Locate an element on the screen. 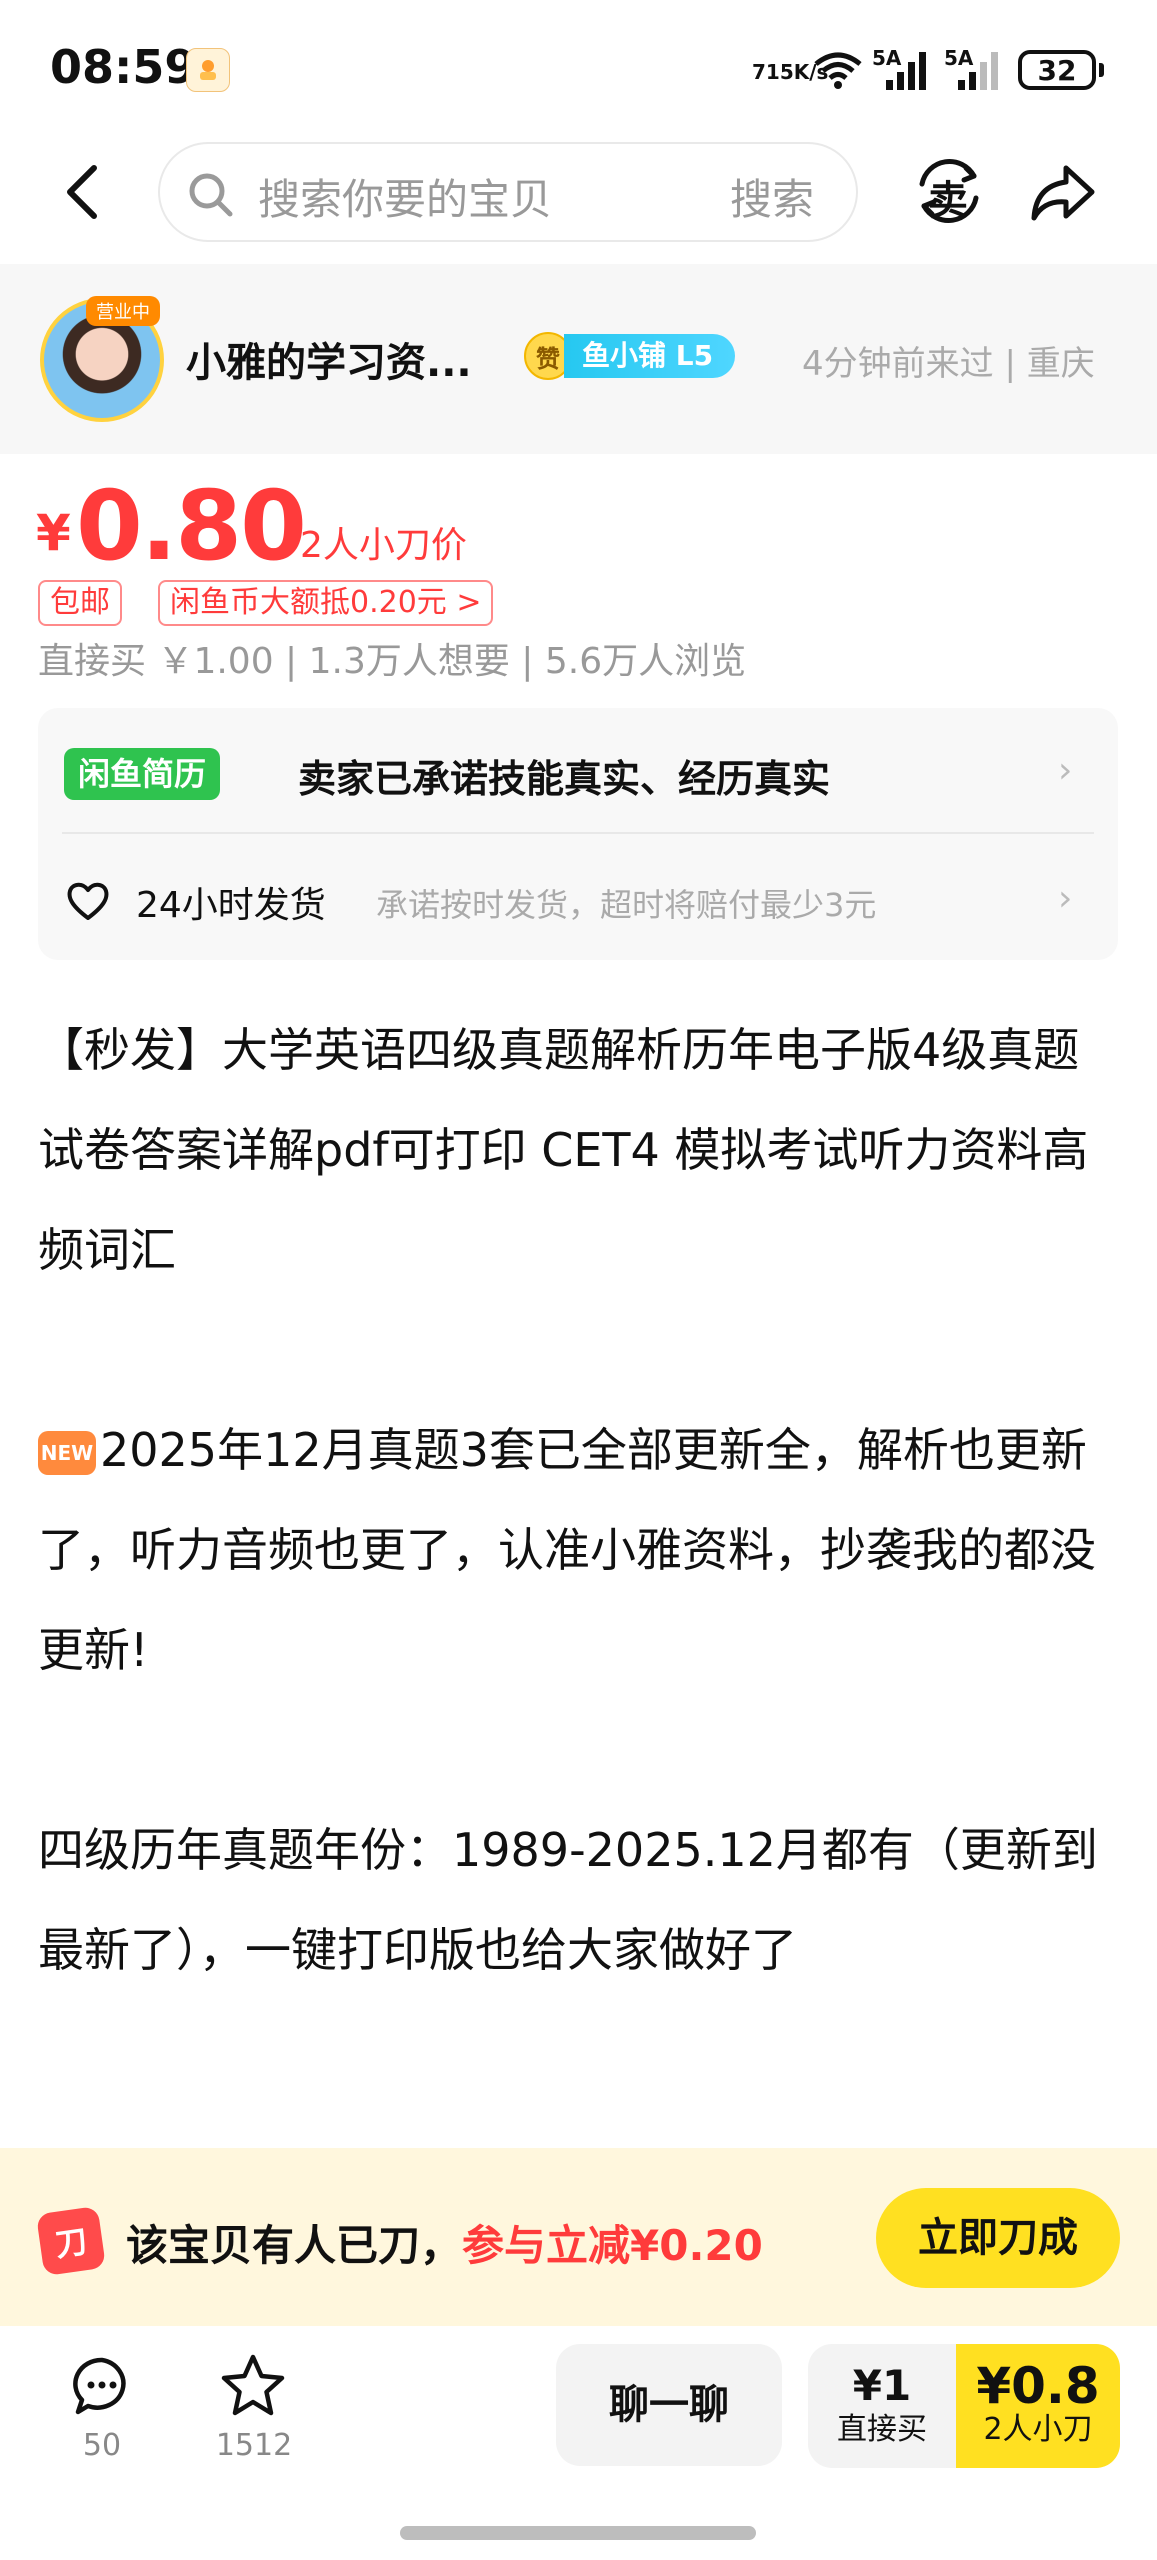 This screenshot has height=2560, width=1157. sell-button: 卖 is located at coordinates (949, 191).